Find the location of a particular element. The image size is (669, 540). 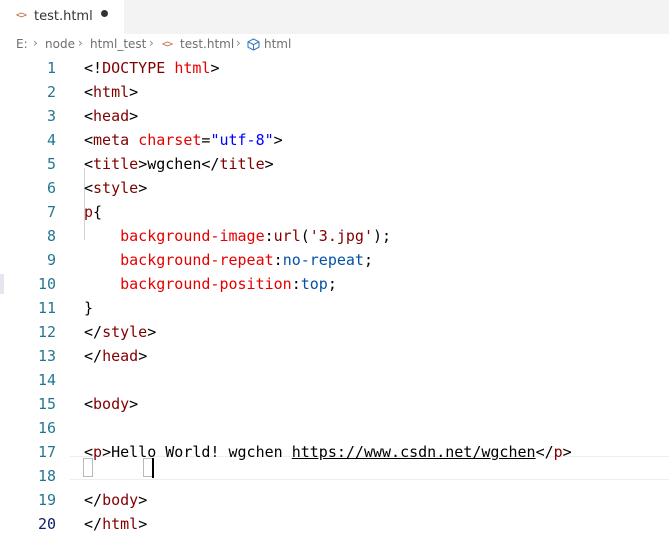

code-token: } is located at coordinates (89, 308).